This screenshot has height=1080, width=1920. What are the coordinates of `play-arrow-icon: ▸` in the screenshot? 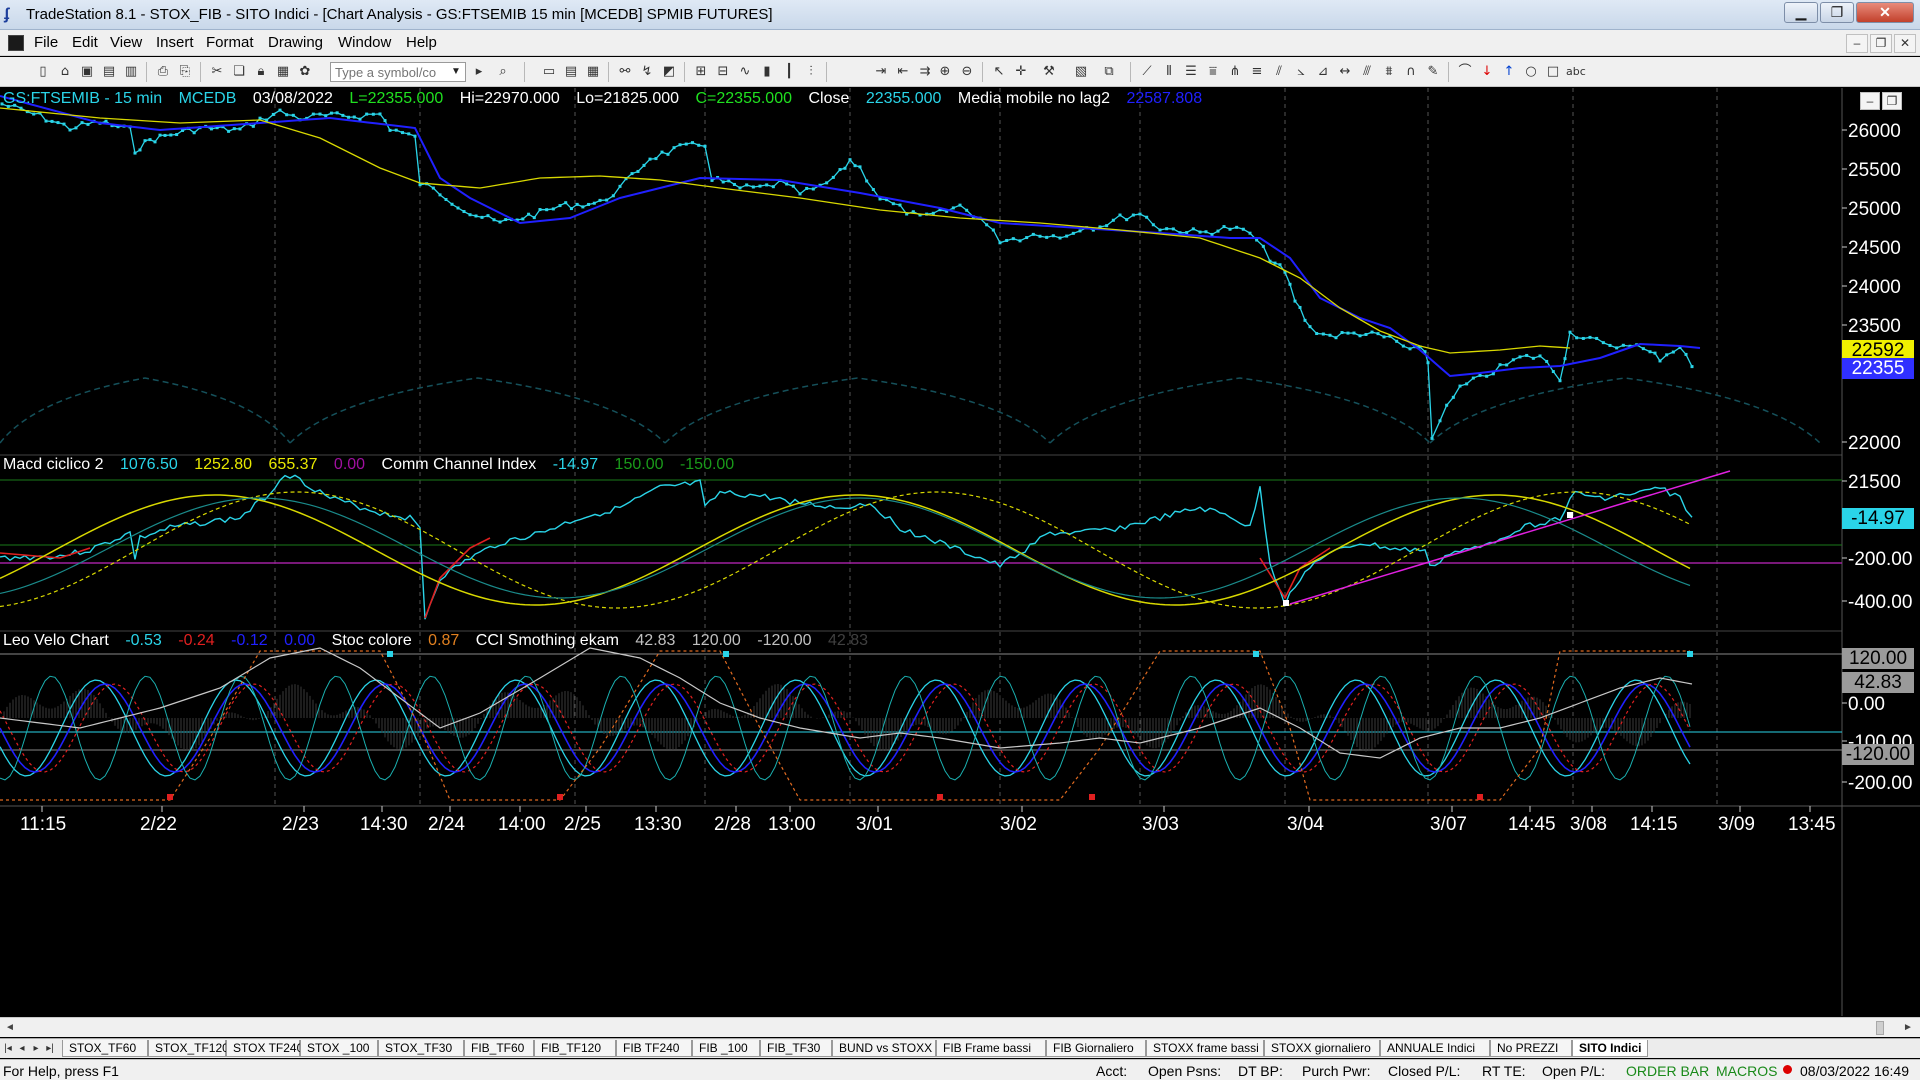 It's located at (479, 72).